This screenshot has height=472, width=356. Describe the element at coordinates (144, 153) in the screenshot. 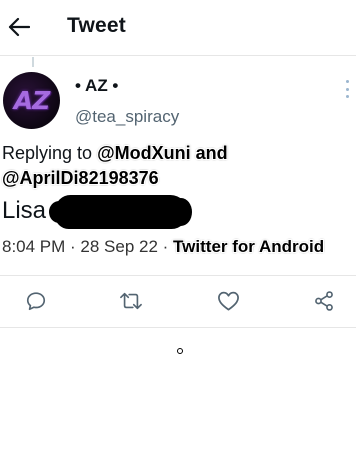

I see `mention-link: @ModXuni` at that location.